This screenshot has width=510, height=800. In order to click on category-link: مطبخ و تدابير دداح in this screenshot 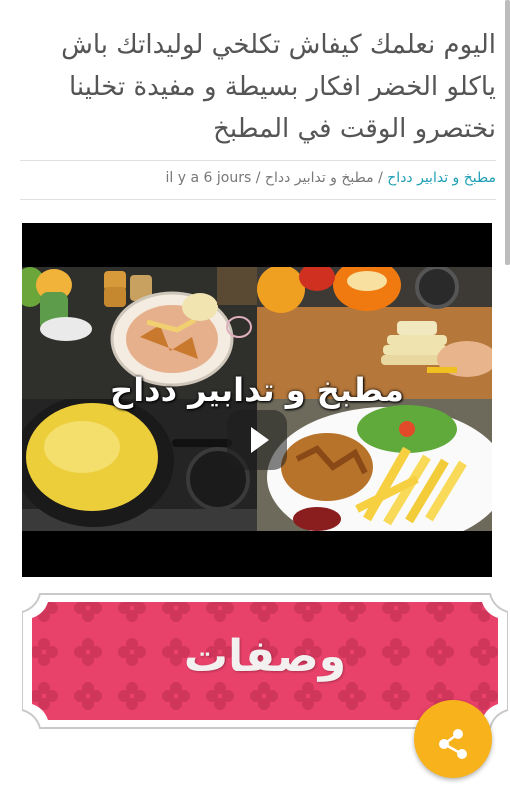, I will do `click(441, 178)`.